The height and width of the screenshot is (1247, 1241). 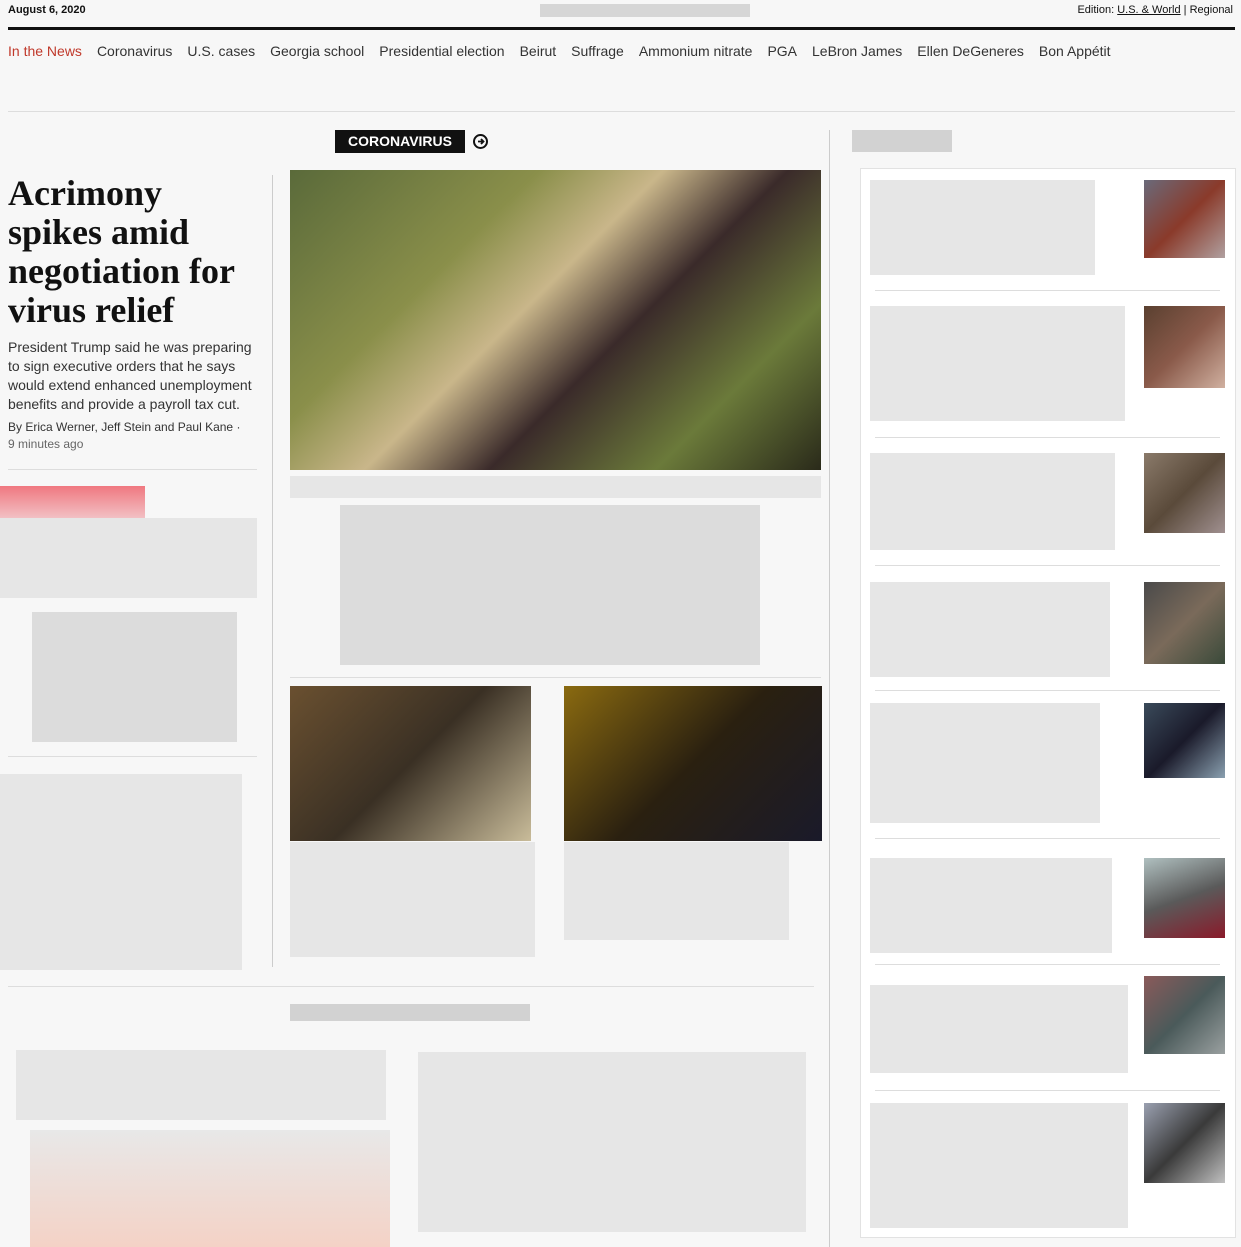 What do you see at coordinates (555, 320) in the screenshot?
I see `main-photo` at bounding box center [555, 320].